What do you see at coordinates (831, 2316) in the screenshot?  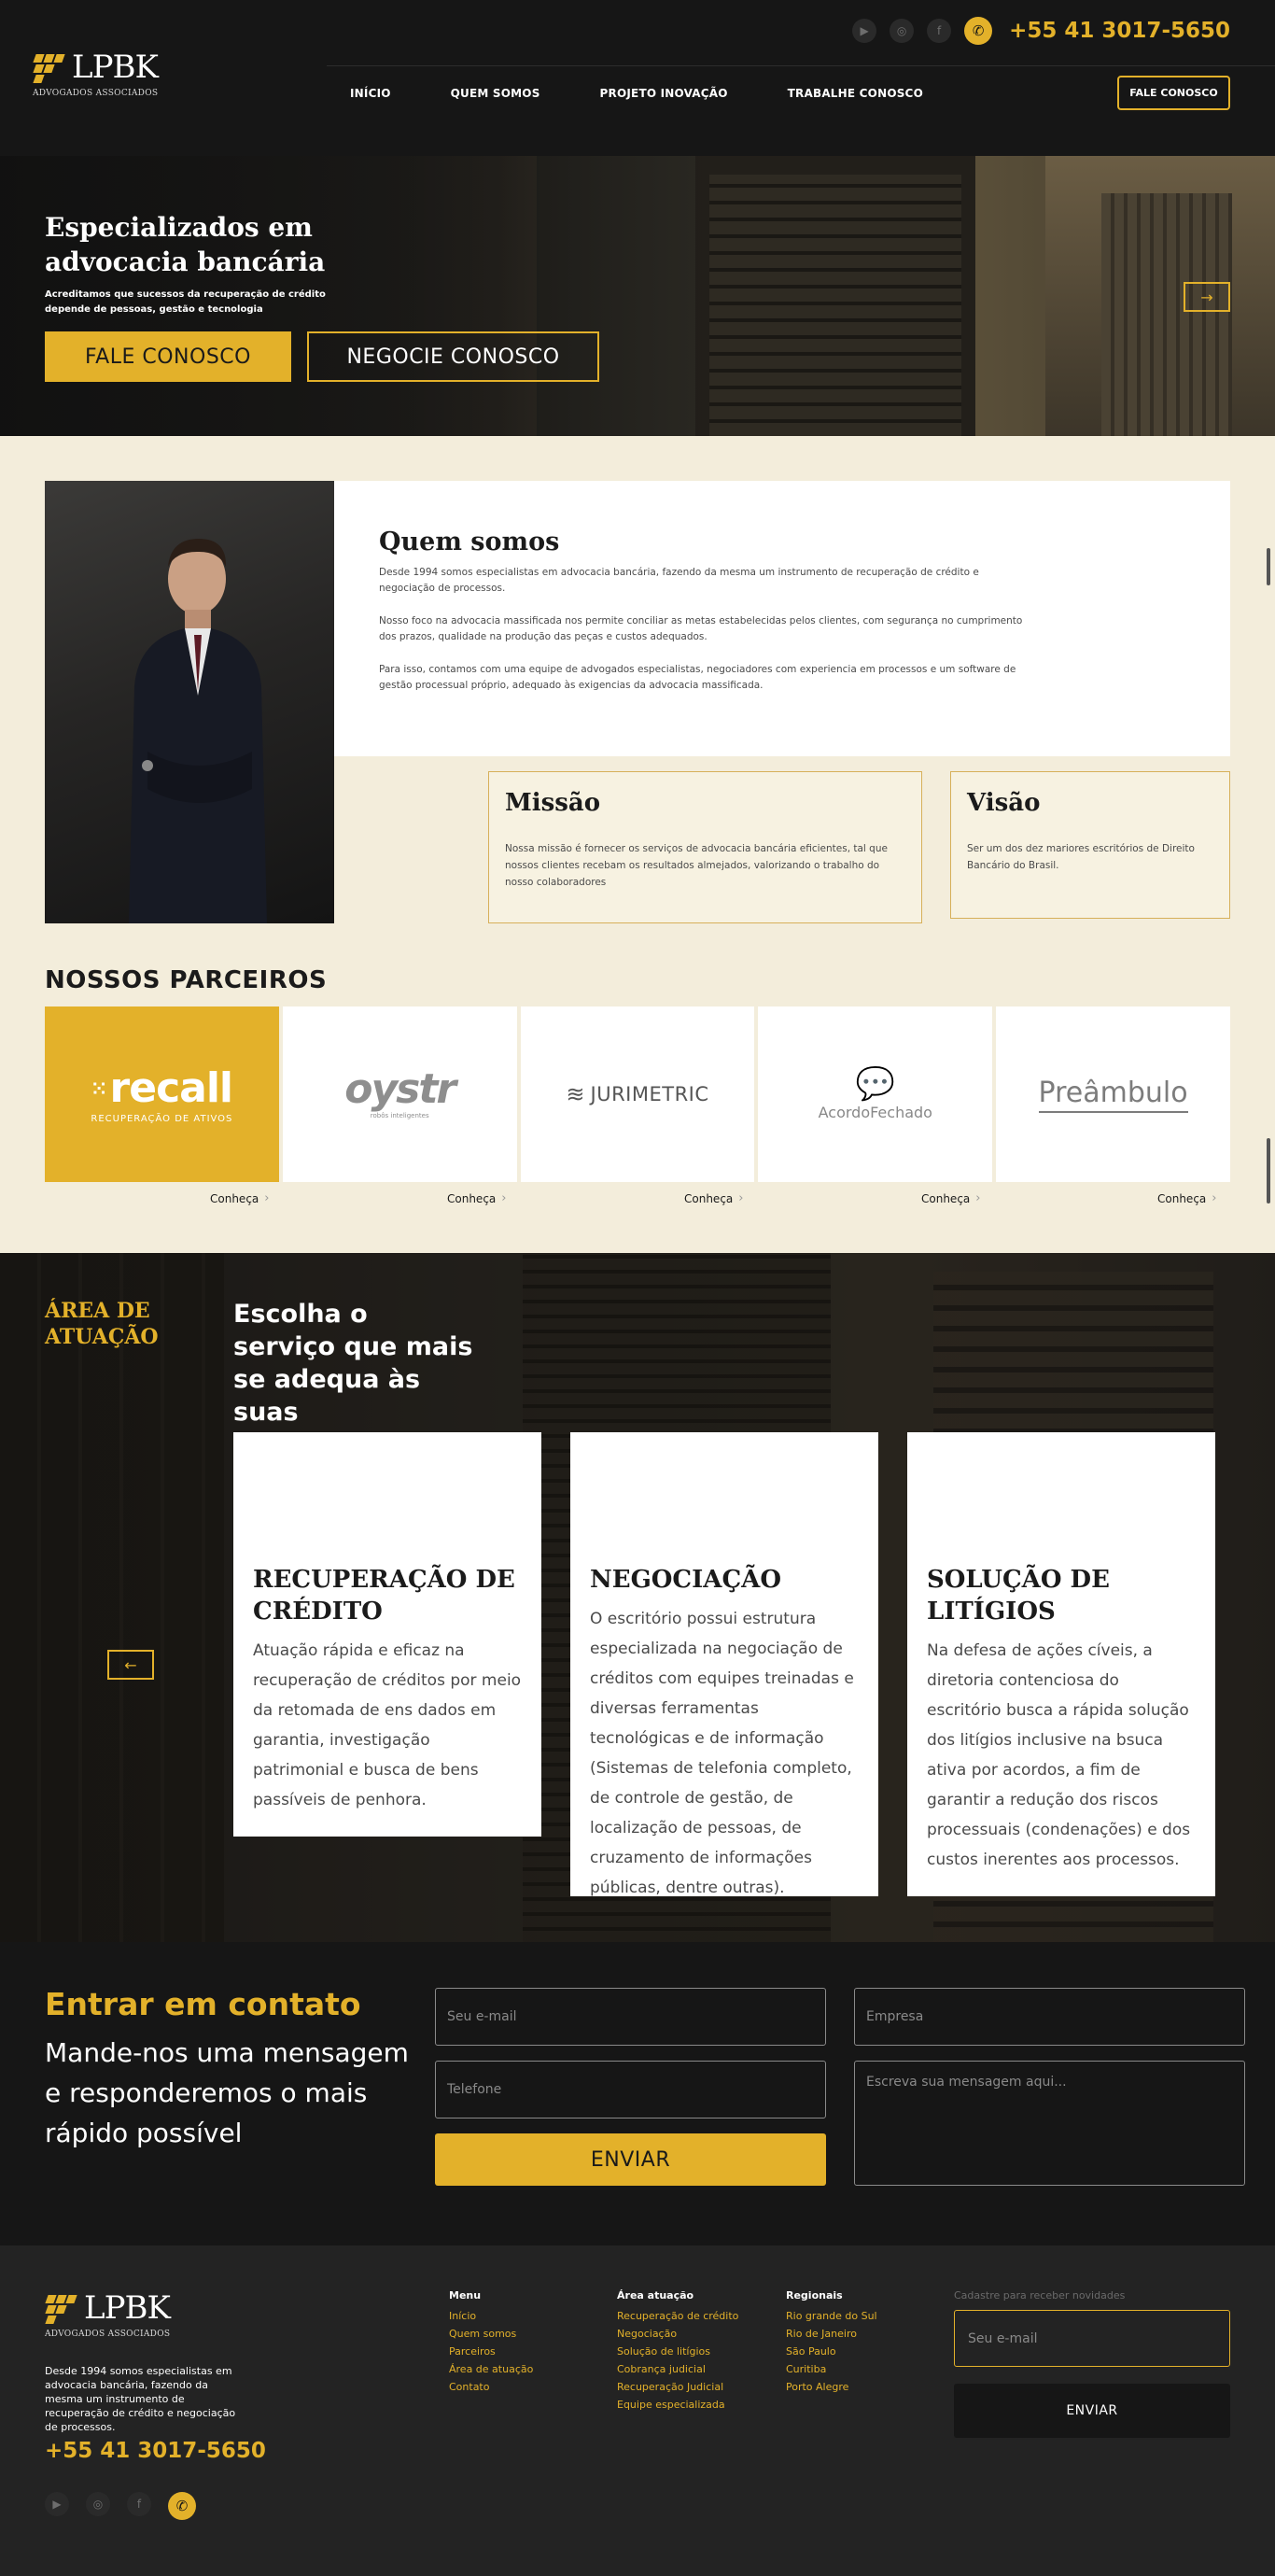 I see `footer-link: Rio grande do Sul` at bounding box center [831, 2316].